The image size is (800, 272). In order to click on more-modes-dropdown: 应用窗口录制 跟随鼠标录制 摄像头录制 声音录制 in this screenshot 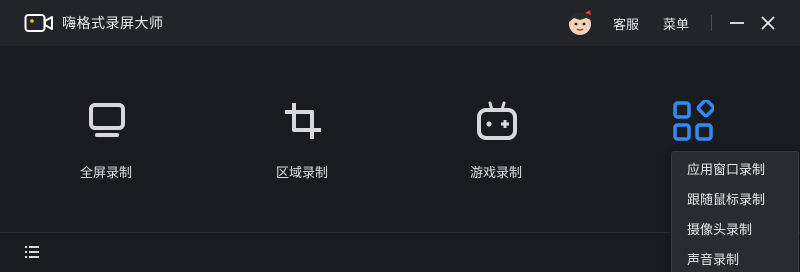, I will do `click(735, 211)`.